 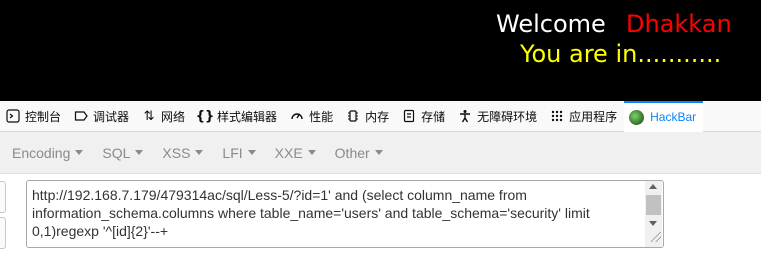 I want to click on tab-performance: 性能, so click(x=312, y=116).